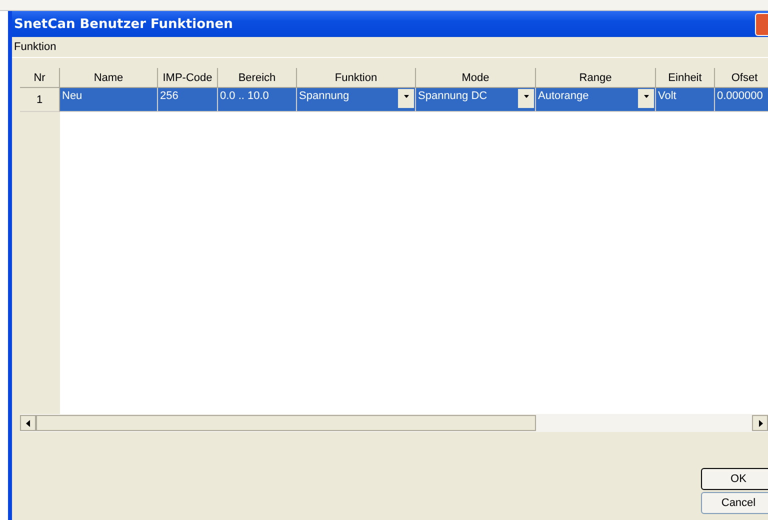 This screenshot has width=768, height=520. Describe the element at coordinates (761, 24) in the screenshot. I see `close-button` at that location.